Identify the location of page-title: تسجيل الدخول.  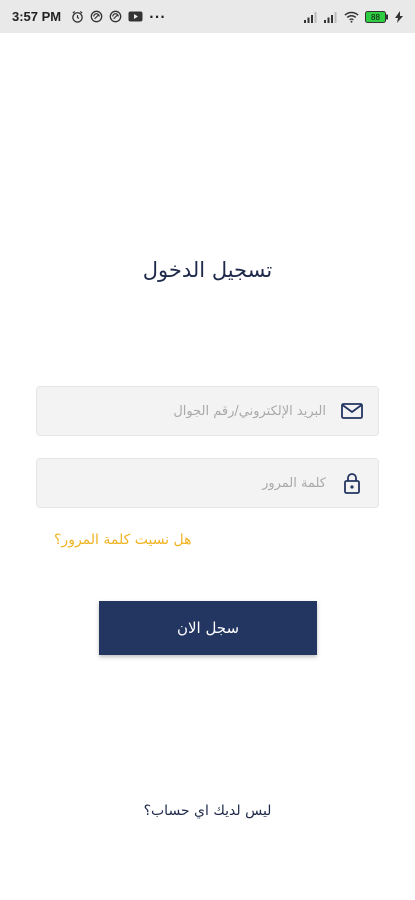
(207, 270).